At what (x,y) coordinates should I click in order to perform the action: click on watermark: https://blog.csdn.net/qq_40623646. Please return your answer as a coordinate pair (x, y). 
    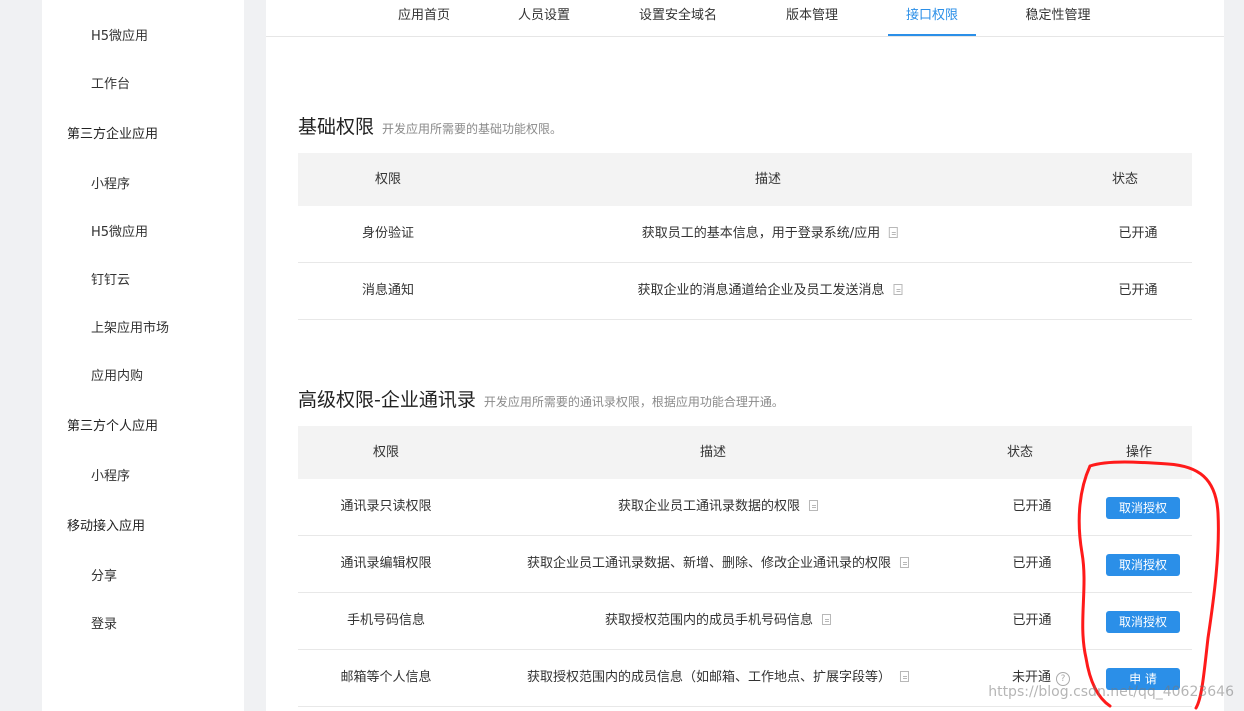
    Looking at the image, I should click on (1111, 692).